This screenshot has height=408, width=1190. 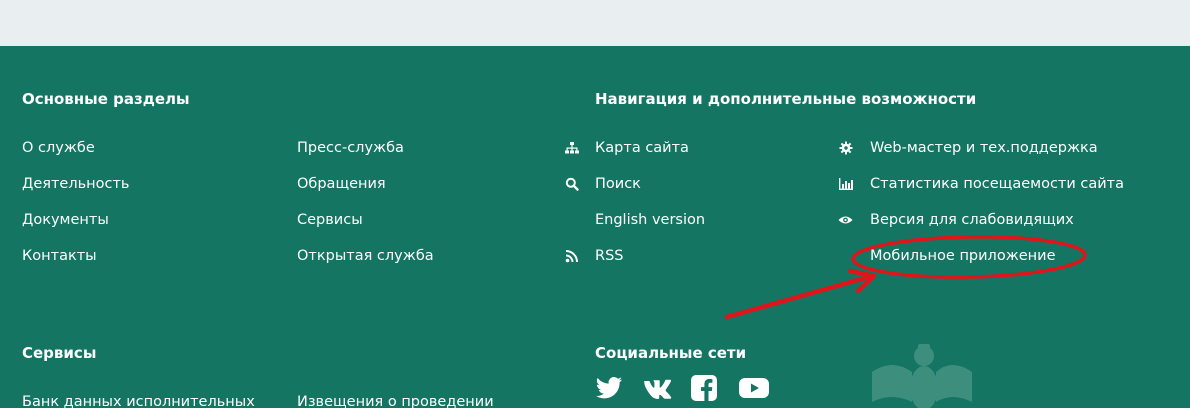 I want to click on emblem-watermark, so click(x=922, y=375).